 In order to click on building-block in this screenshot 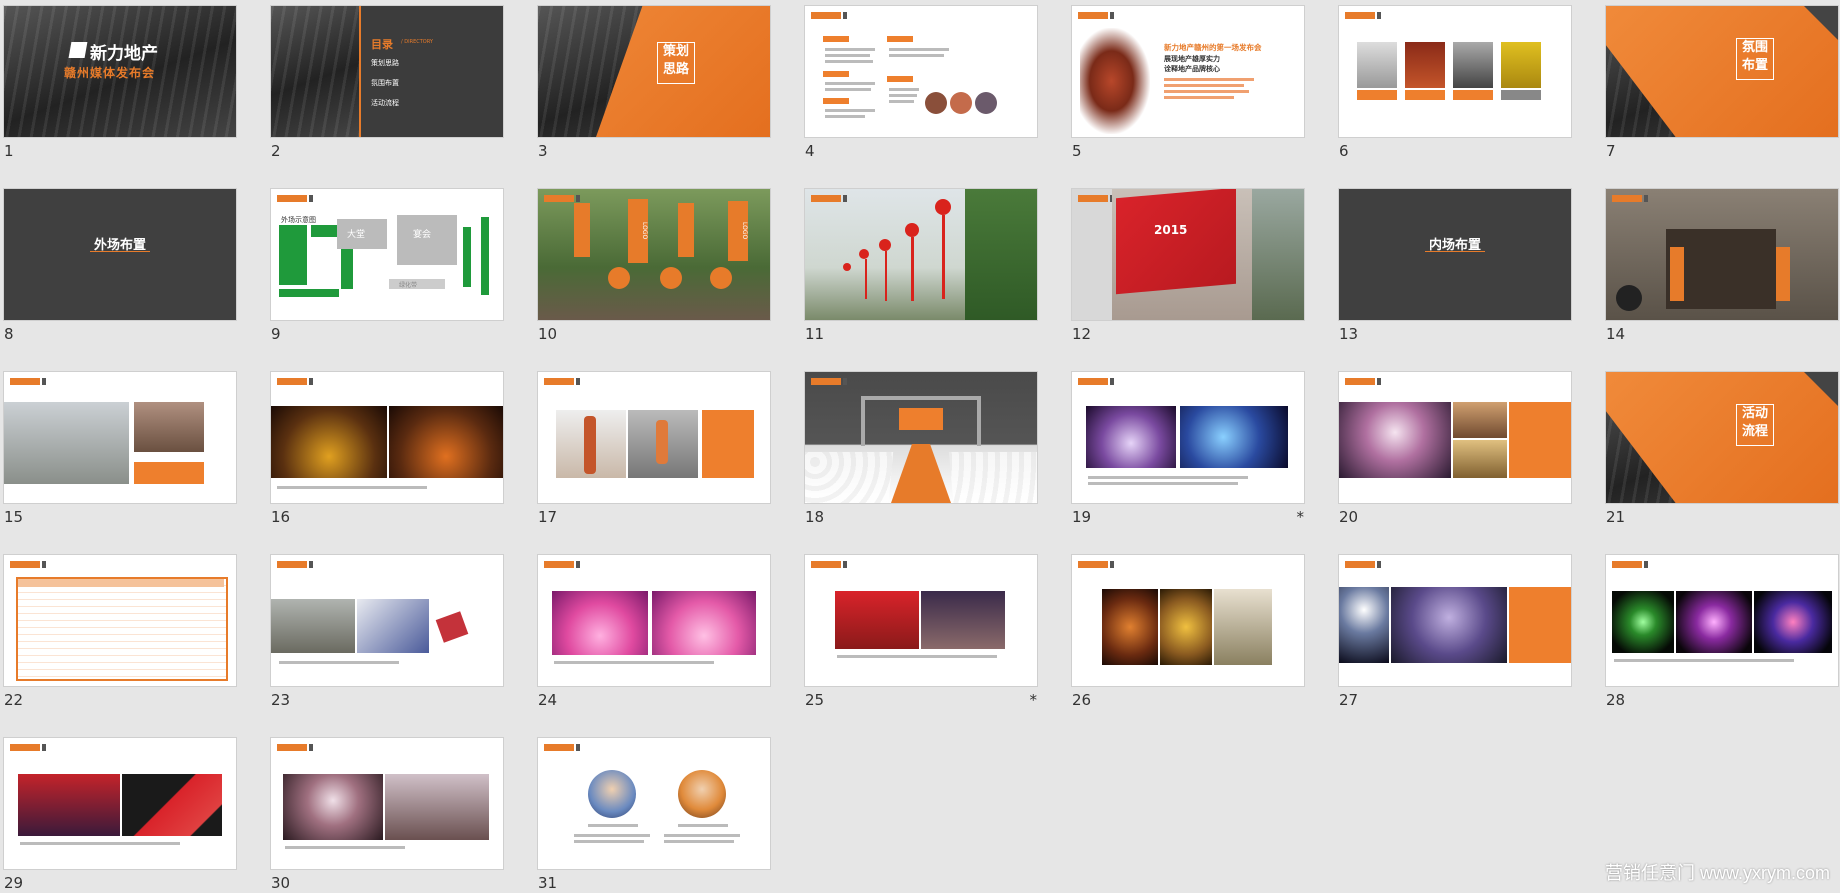, I will do `click(427, 240)`.